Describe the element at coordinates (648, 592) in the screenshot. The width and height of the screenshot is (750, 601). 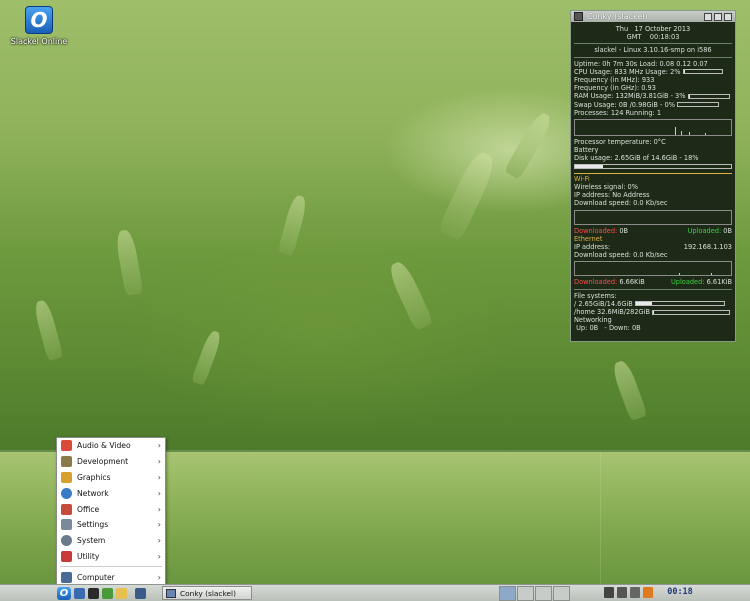
I see `update-icon` at that location.